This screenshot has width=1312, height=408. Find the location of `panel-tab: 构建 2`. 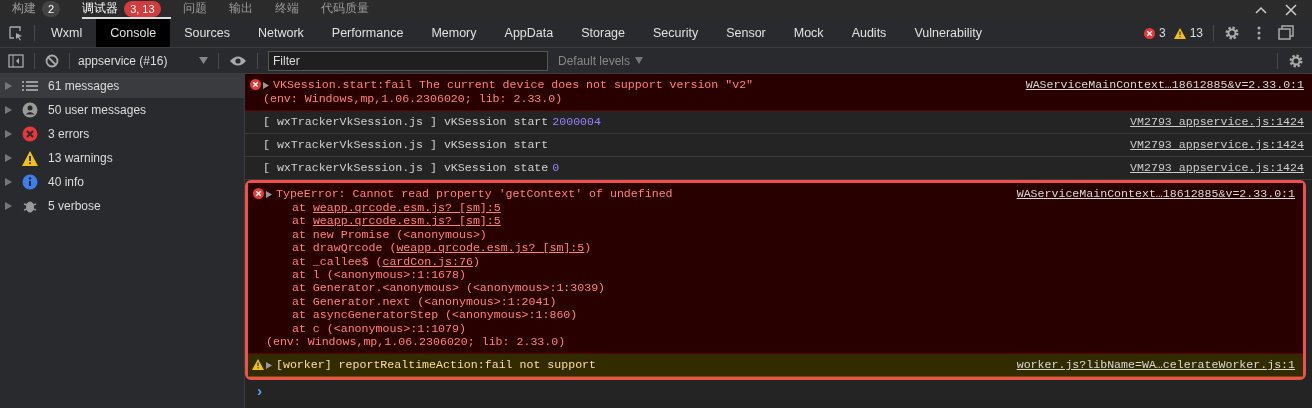

panel-tab: 构建 2 is located at coordinates (41, 9).